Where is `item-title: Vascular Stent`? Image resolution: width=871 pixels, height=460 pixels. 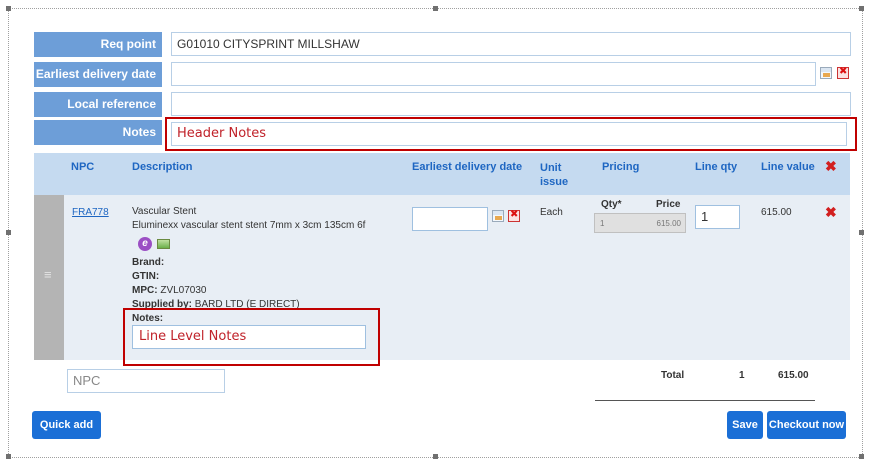
item-title: Vascular Stent is located at coordinates (164, 211).